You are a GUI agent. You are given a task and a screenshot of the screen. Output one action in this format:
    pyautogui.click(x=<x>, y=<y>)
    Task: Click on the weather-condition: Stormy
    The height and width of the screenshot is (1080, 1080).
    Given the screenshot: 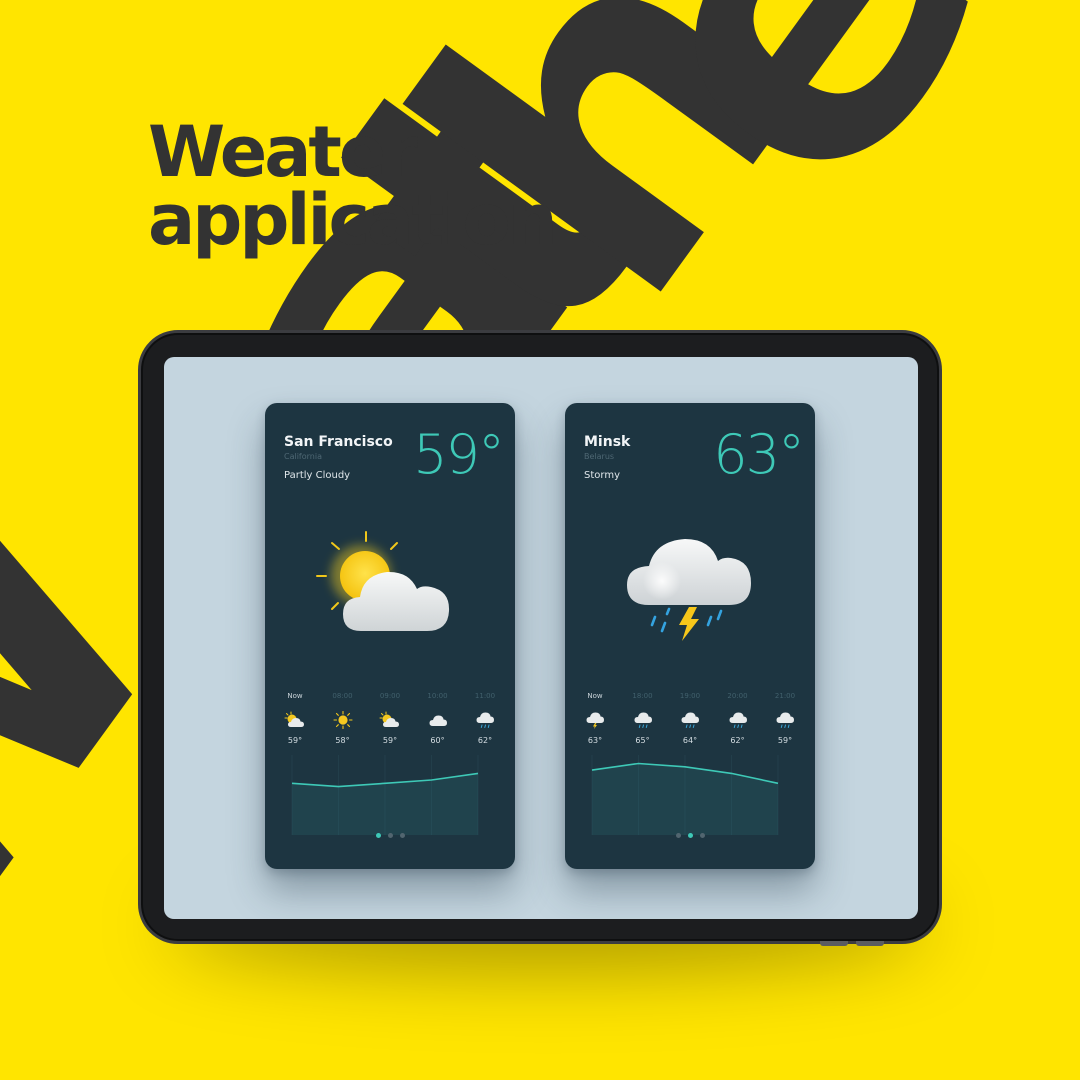 What is the action you would take?
    pyautogui.click(x=602, y=475)
    